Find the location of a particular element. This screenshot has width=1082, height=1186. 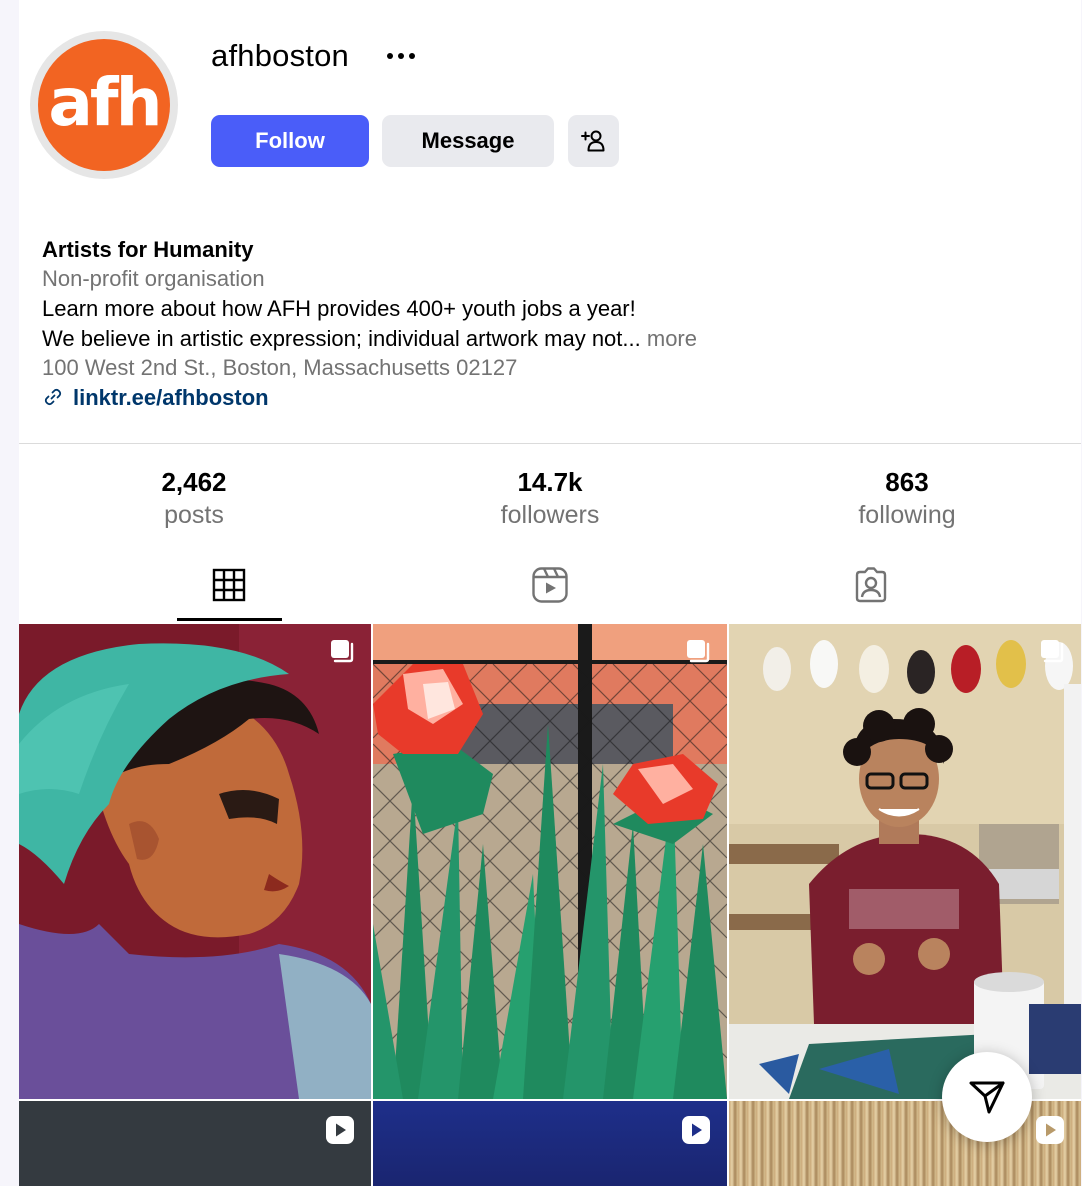

reels-icon is located at coordinates (550, 585).